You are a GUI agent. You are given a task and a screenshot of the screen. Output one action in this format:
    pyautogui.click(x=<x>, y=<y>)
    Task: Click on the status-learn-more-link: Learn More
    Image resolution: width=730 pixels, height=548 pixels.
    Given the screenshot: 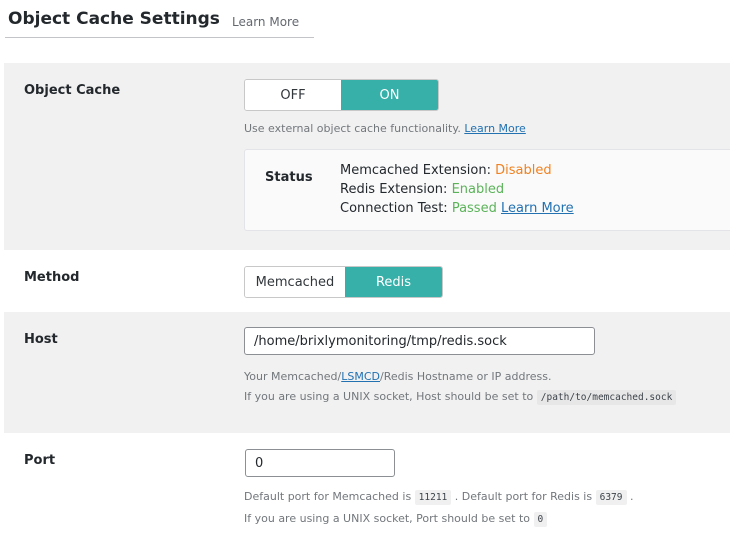 What is the action you would take?
    pyautogui.click(x=537, y=208)
    